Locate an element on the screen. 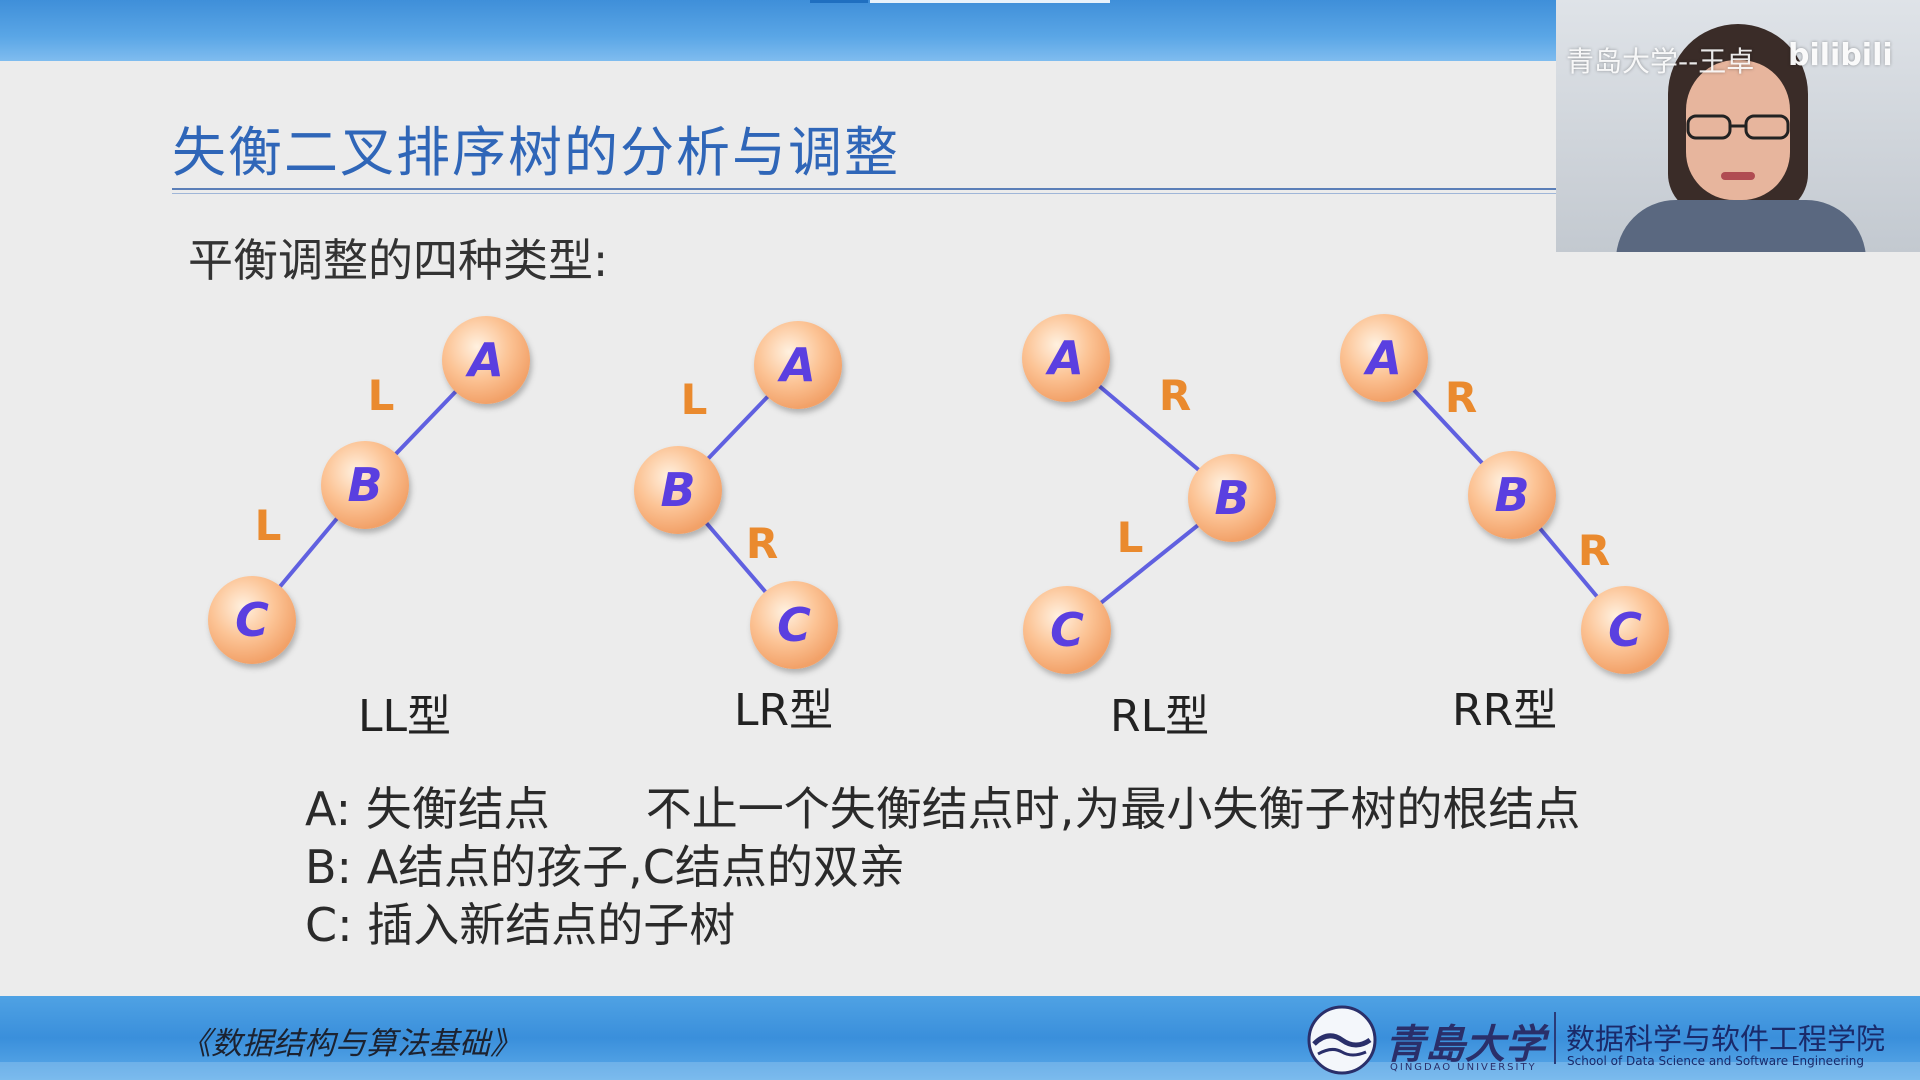  definition-extra: 不止一个失衡结点时,为最小失衡子树的根结点 is located at coordinates (1113, 809).